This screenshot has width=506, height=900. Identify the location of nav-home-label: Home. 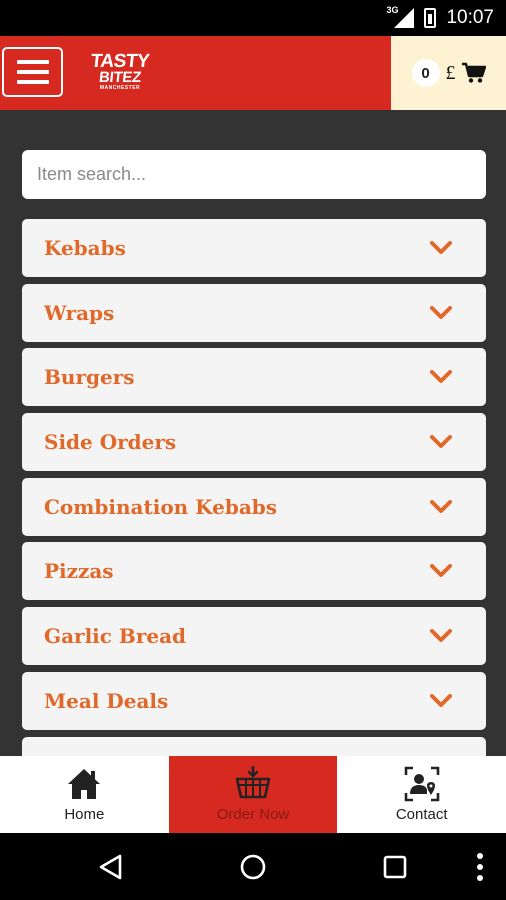
(84, 814).